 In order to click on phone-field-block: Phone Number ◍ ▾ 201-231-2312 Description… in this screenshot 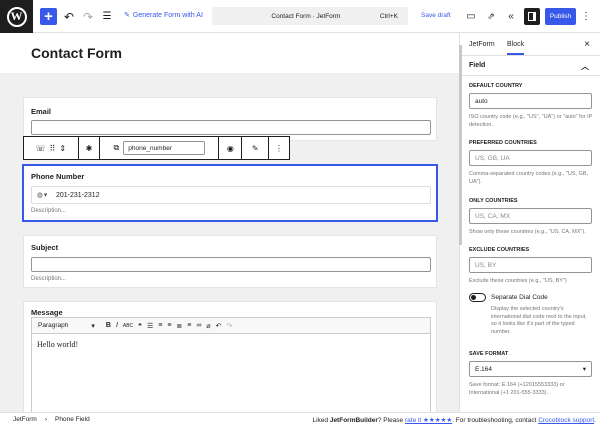, I will do `click(230, 193)`.